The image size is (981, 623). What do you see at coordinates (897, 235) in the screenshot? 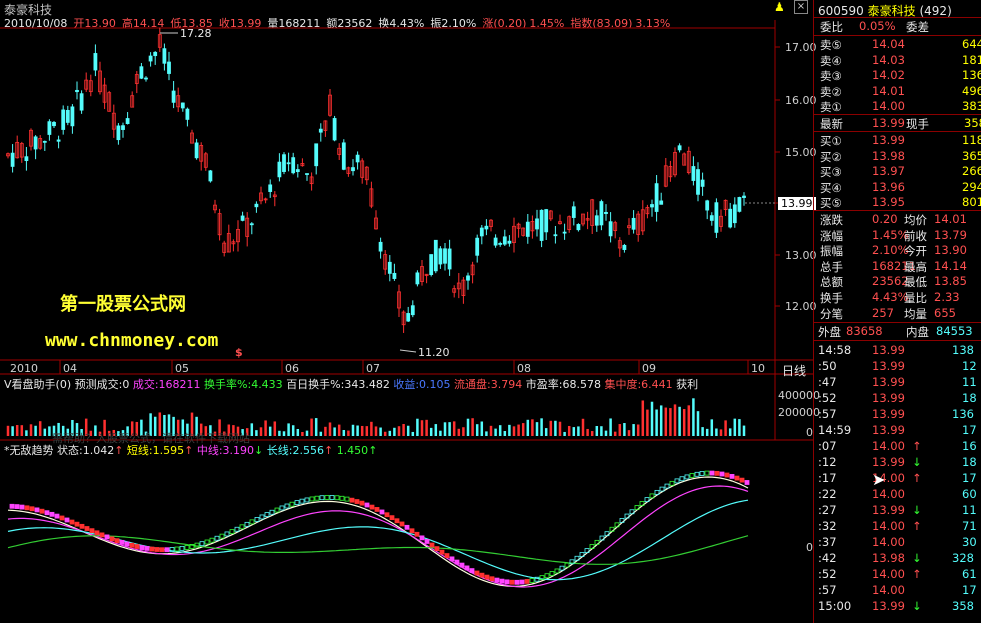
I see `stat-row: 涨幅 1.45% 前收 13.79` at bounding box center [897, 235].